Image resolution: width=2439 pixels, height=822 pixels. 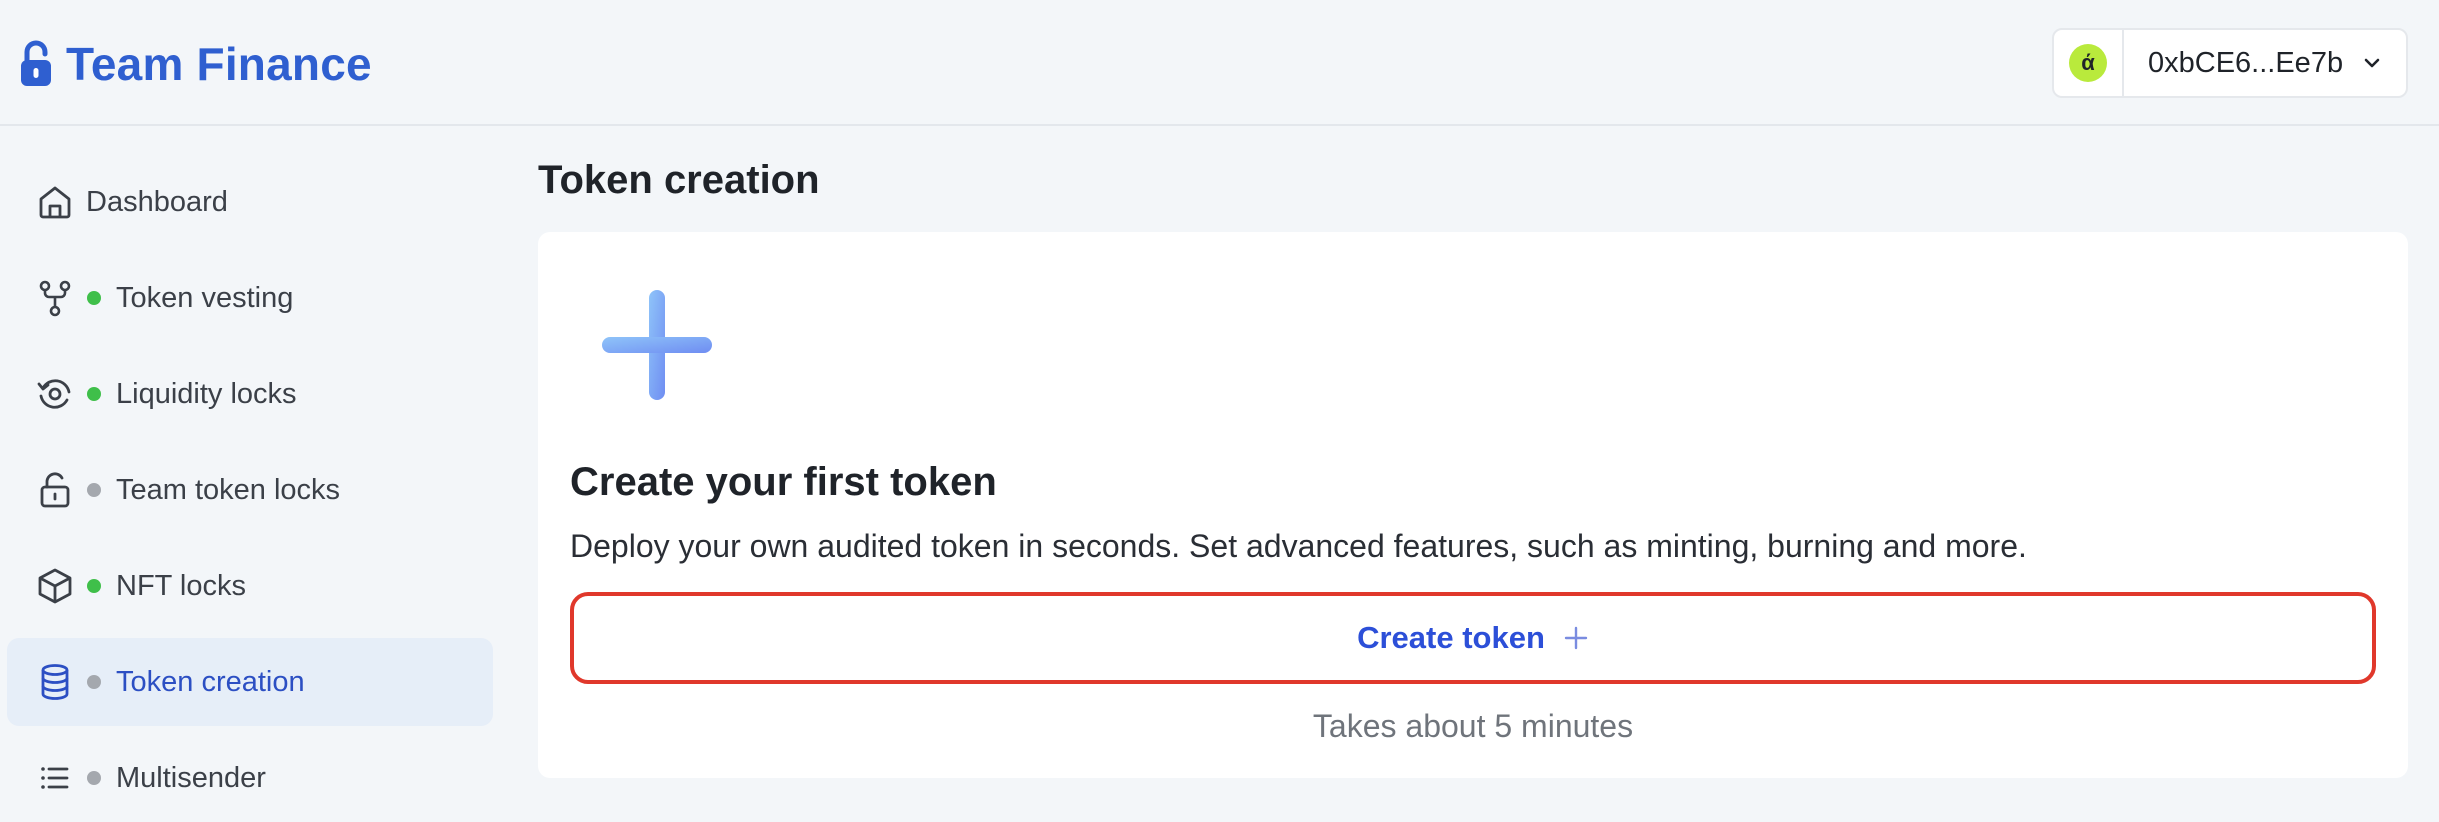 I want to click on branch-icon, so click(x=55, y=298).